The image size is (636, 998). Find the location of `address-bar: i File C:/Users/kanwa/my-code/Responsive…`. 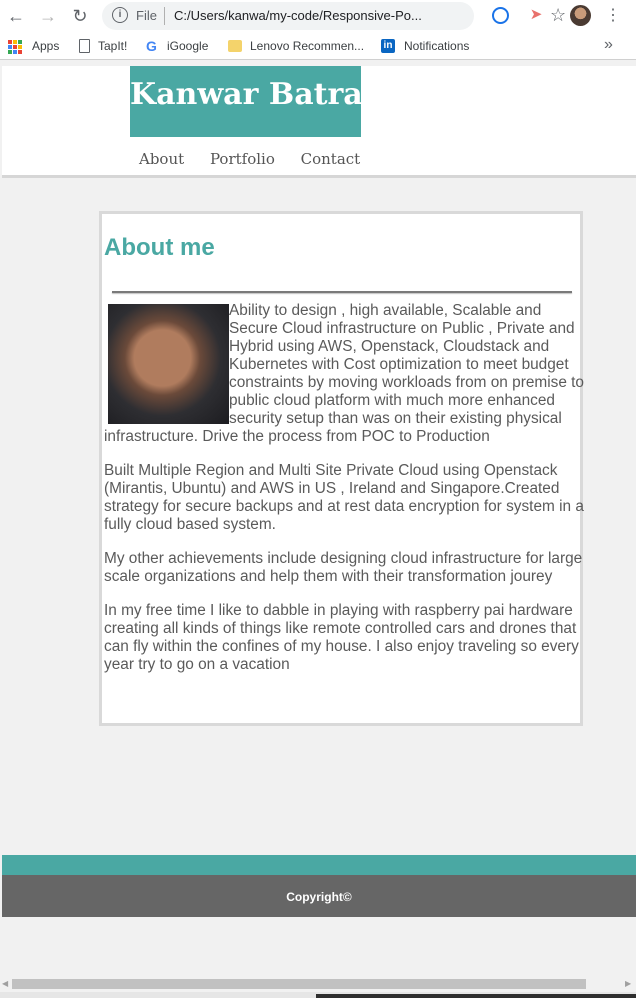

address-bar: i File C:/Users/kanwa/my-code/Responsive… is located at coordinates (334, 16).